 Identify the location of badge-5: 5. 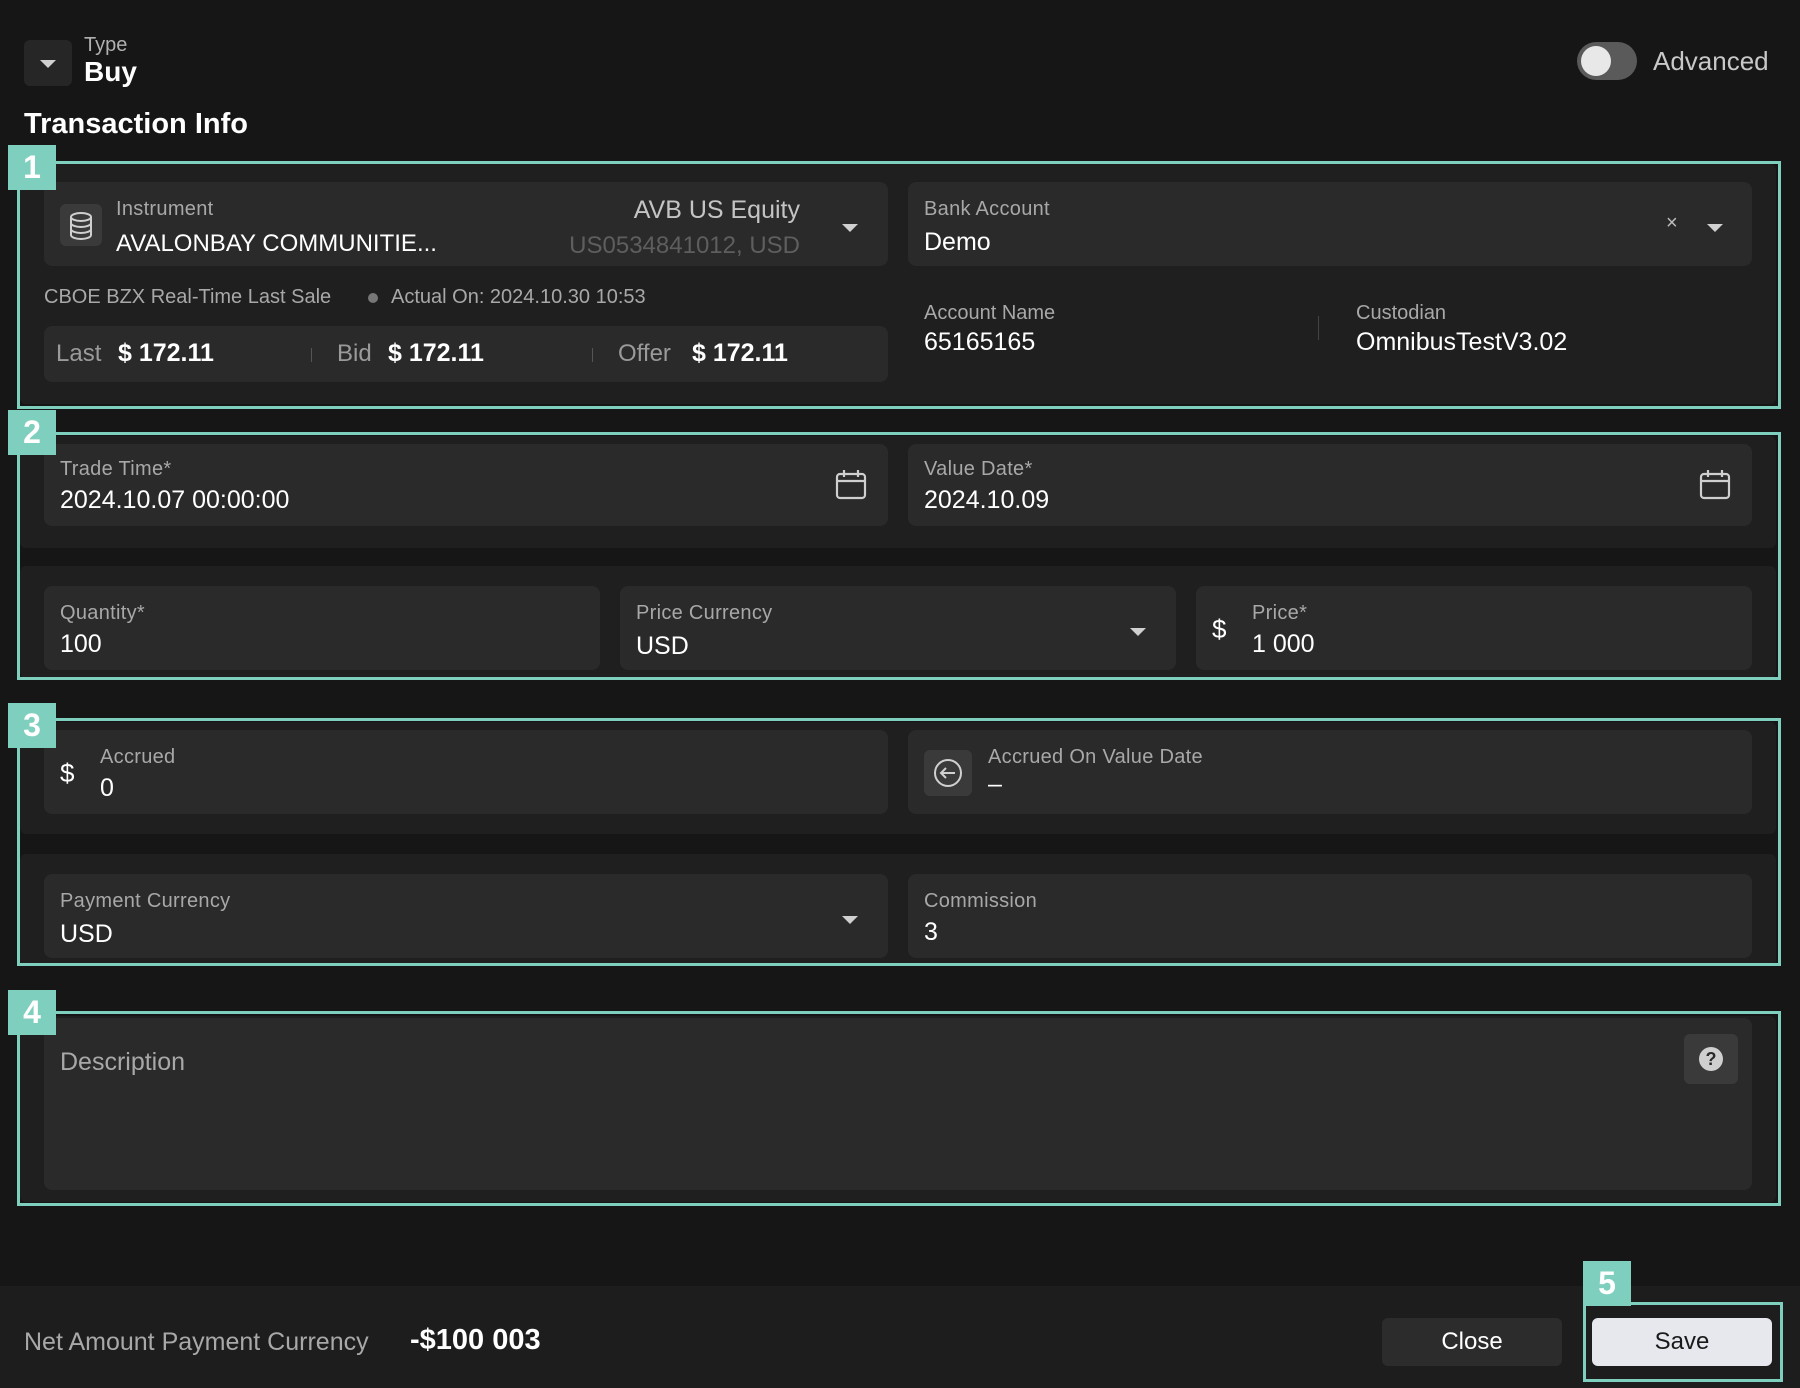
(1607, 1283).